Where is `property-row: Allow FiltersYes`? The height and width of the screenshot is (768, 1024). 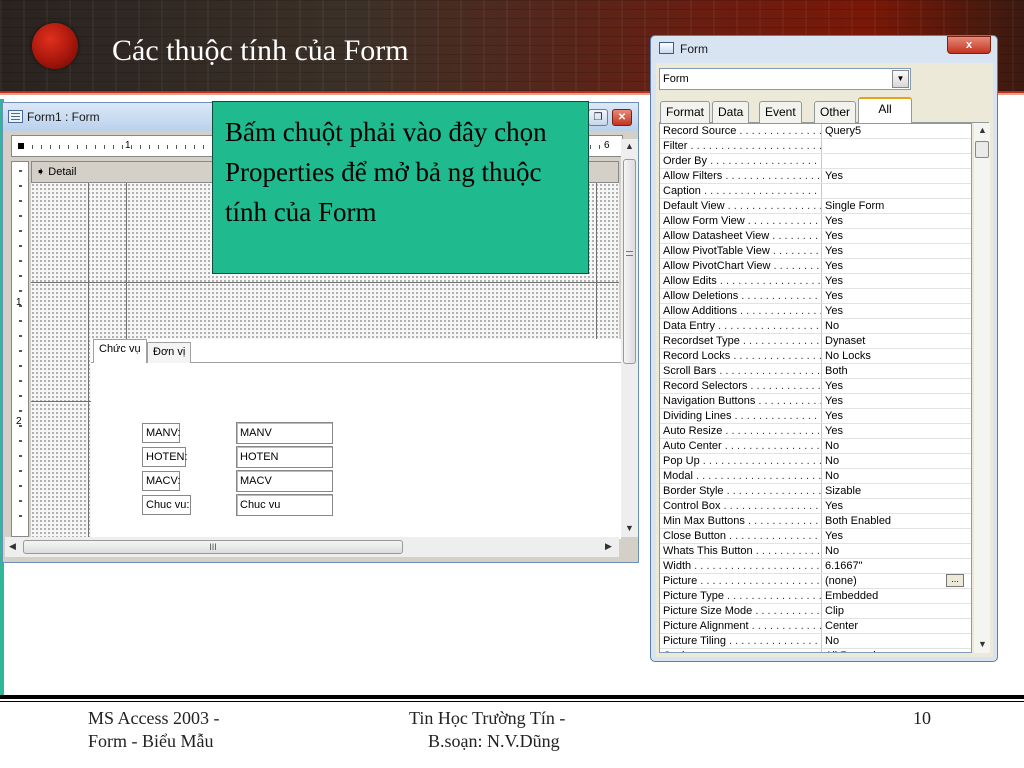
property-row: Allow FiltersYes is located at coordinates (815, 176).